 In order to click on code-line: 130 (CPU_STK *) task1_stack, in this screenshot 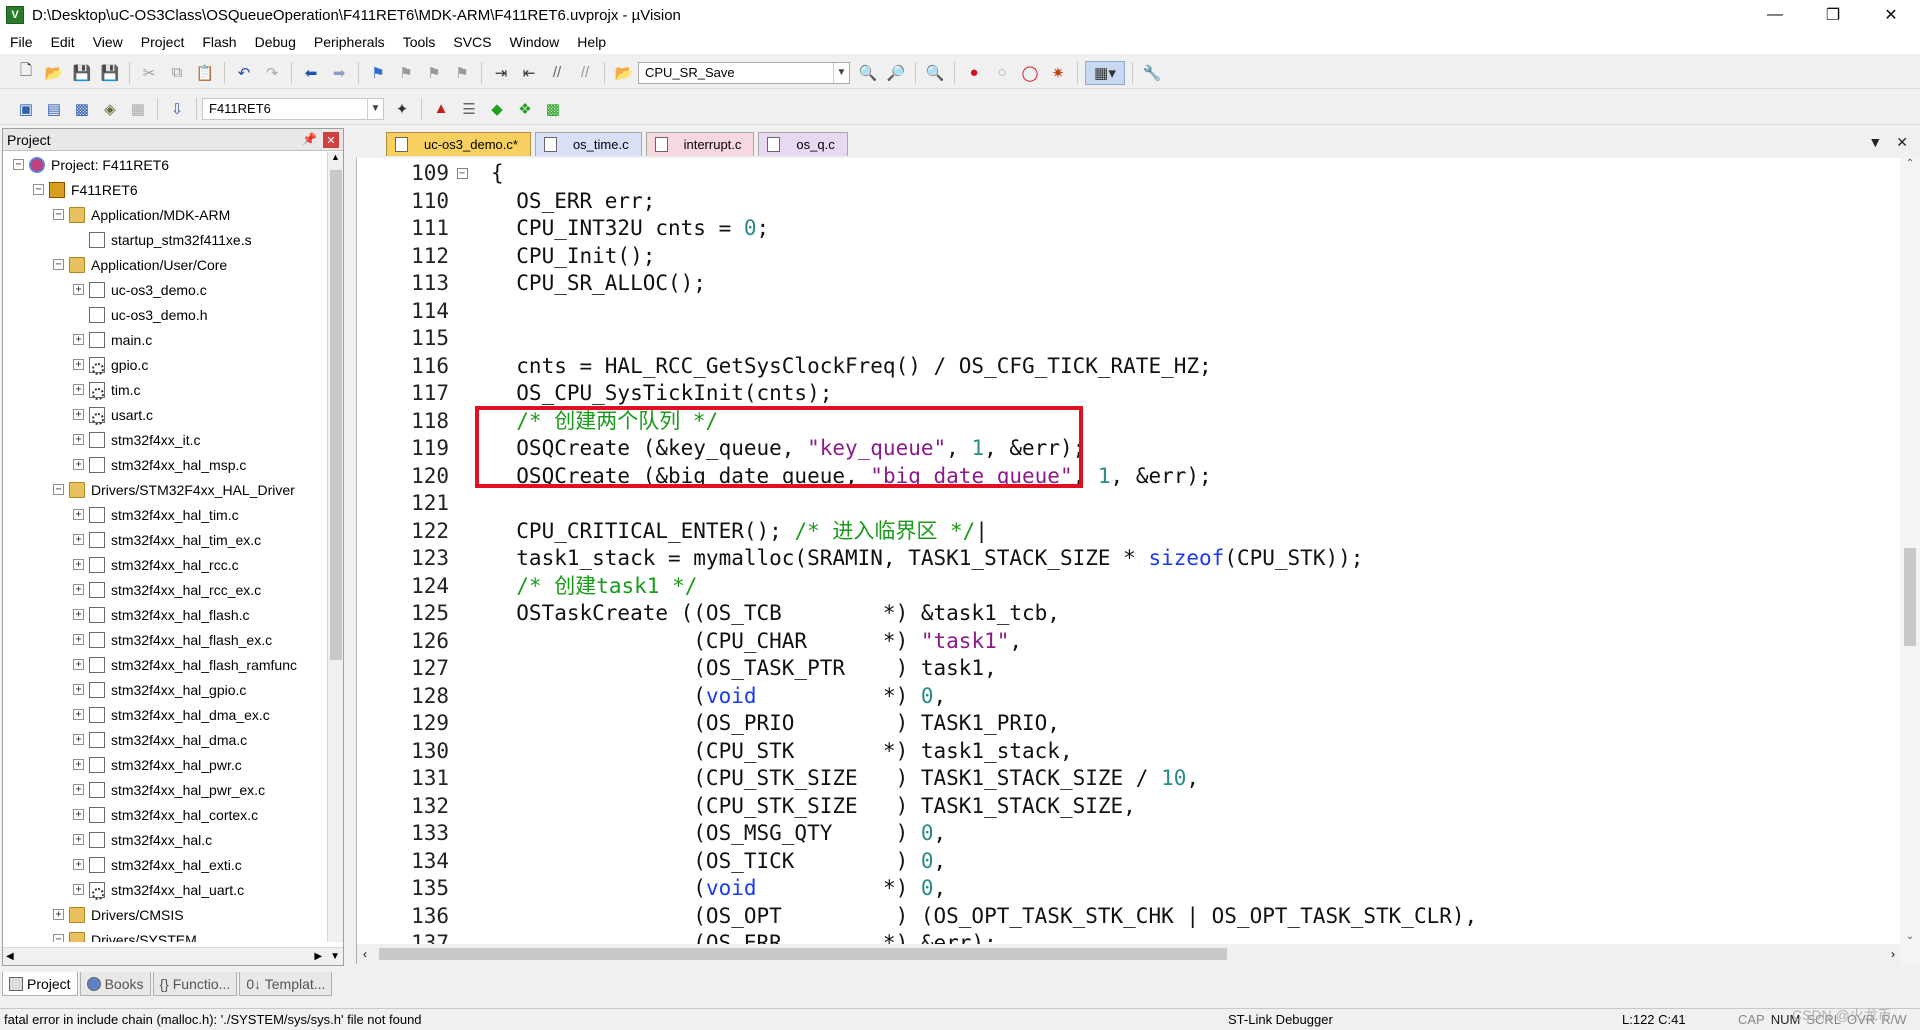, I will do `click(1127, 752)`.